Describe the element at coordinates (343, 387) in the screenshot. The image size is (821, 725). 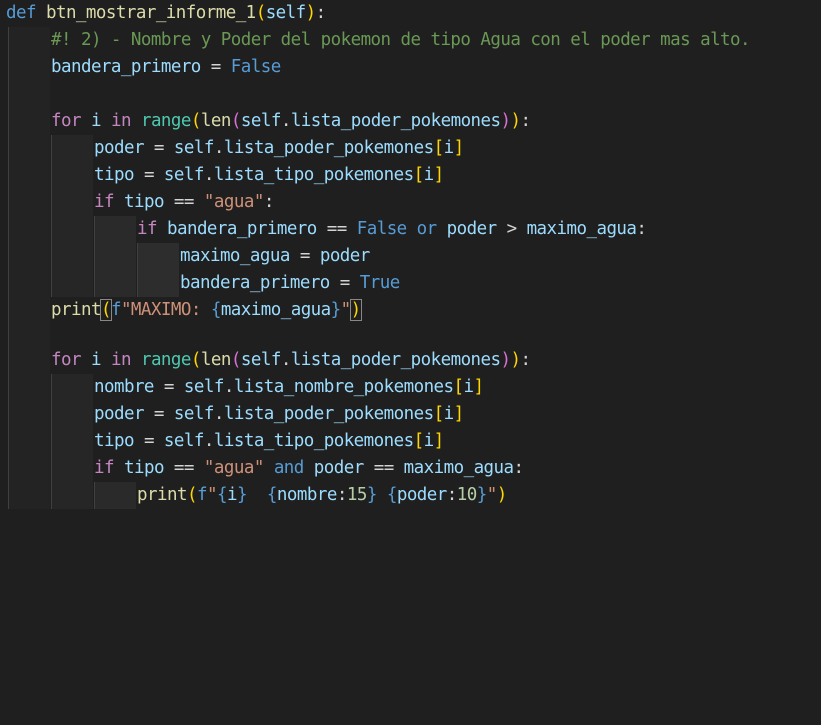
I see `code-token: lista_nombre_pokemones` at that location.